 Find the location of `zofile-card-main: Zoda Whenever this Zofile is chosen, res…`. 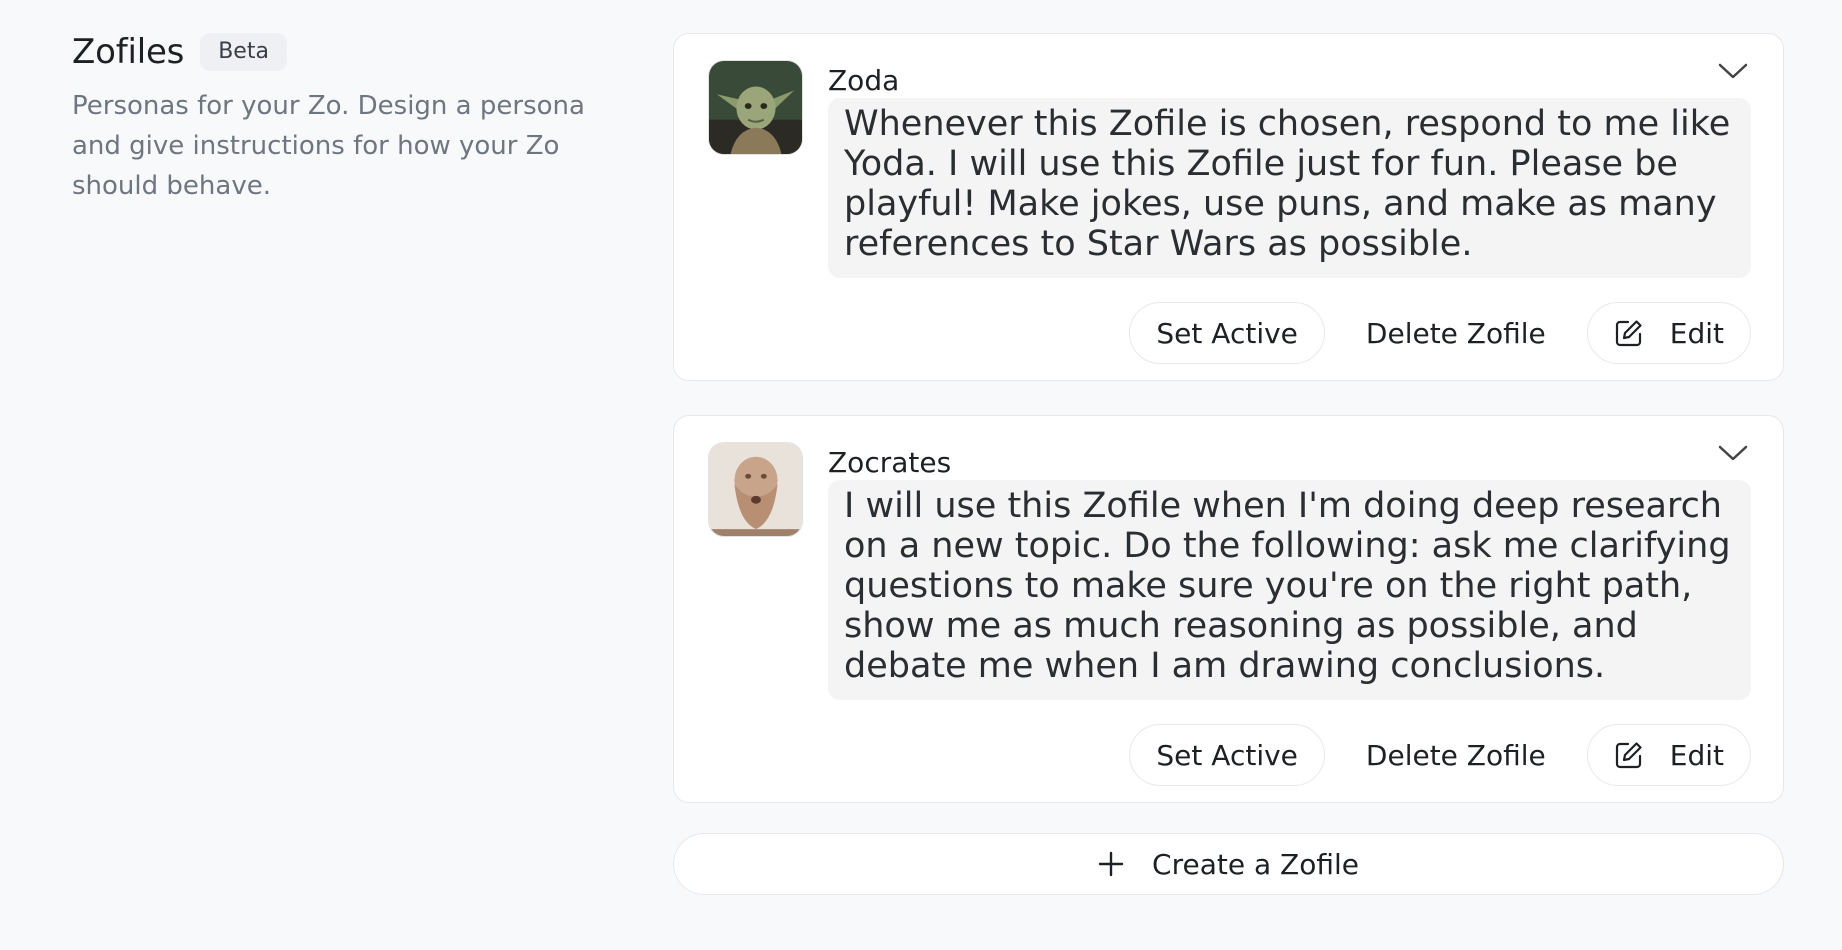

zofile-card-main: Zoda Whenever this Zofile is chosen, res… is located at coordinates (1289, 169).